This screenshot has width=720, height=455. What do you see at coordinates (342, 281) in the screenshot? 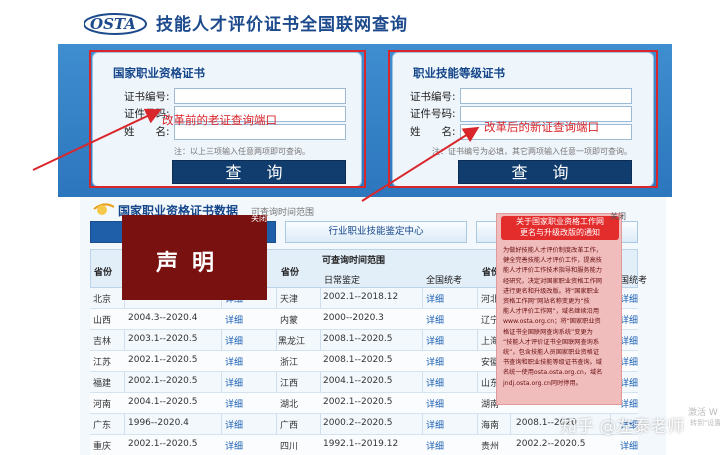
I see `th-daily: 日常鉴定` at bounding box center [342, 281].